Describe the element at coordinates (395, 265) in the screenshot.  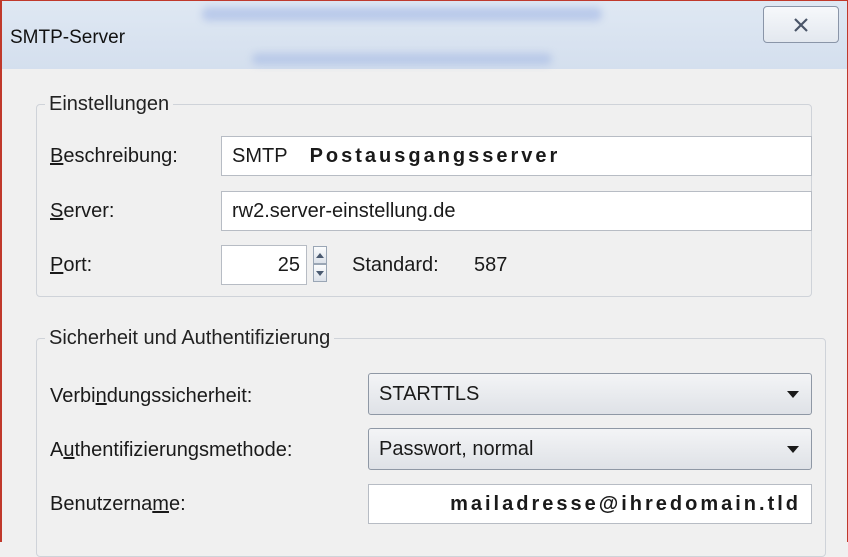
I see `port-default-label: Standard:` at that location.